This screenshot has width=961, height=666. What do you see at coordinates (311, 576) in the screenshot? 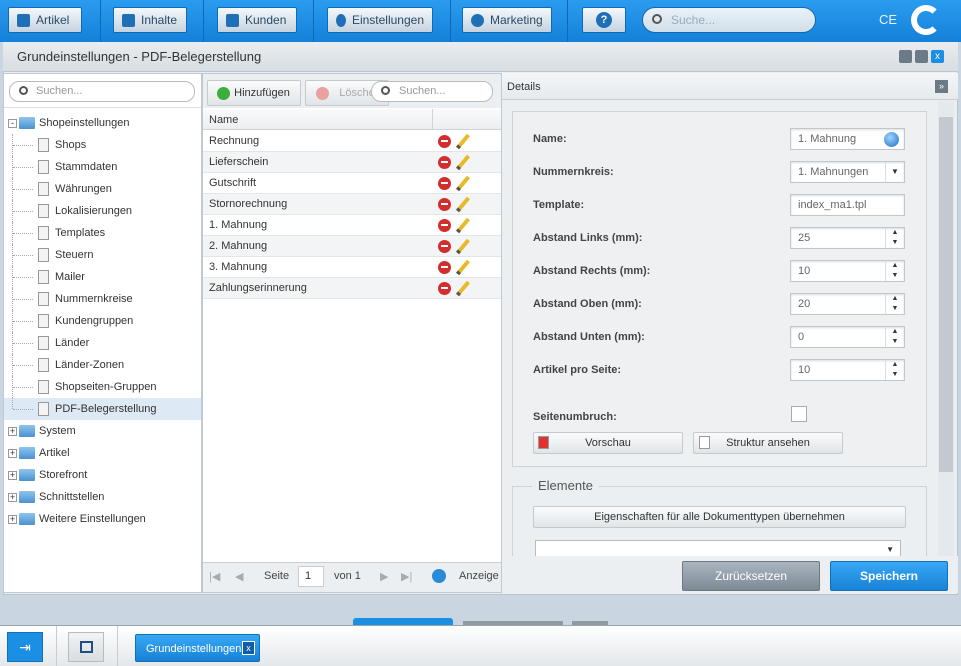
I see `page-input: 1` at bounding box center [311, 576].